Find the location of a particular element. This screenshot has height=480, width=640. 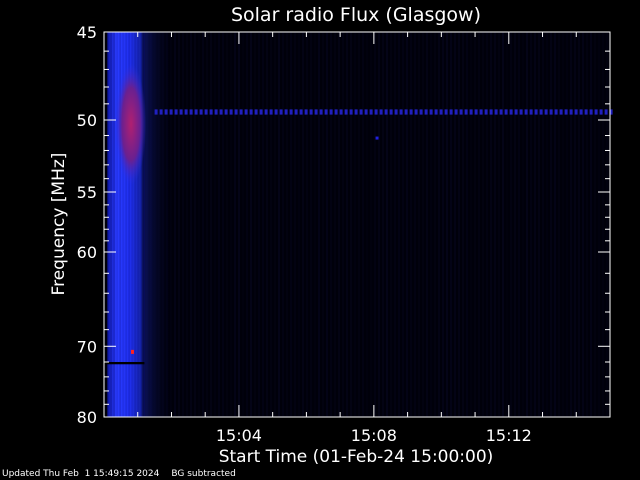

x-tick-label: 15:12 is located at coordinates (509, 435).